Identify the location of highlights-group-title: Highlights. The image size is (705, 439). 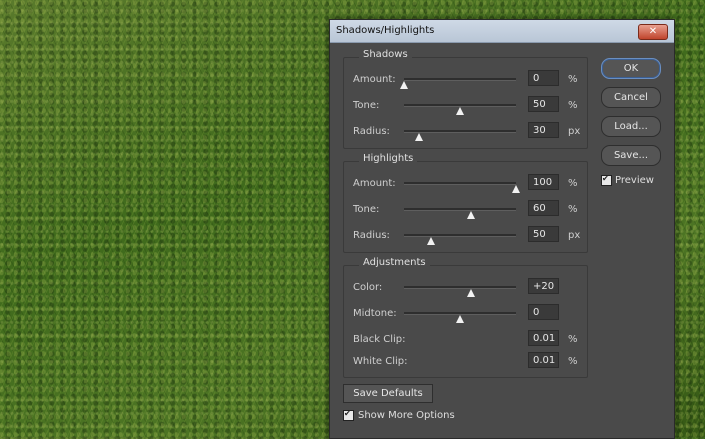
(388, 158).